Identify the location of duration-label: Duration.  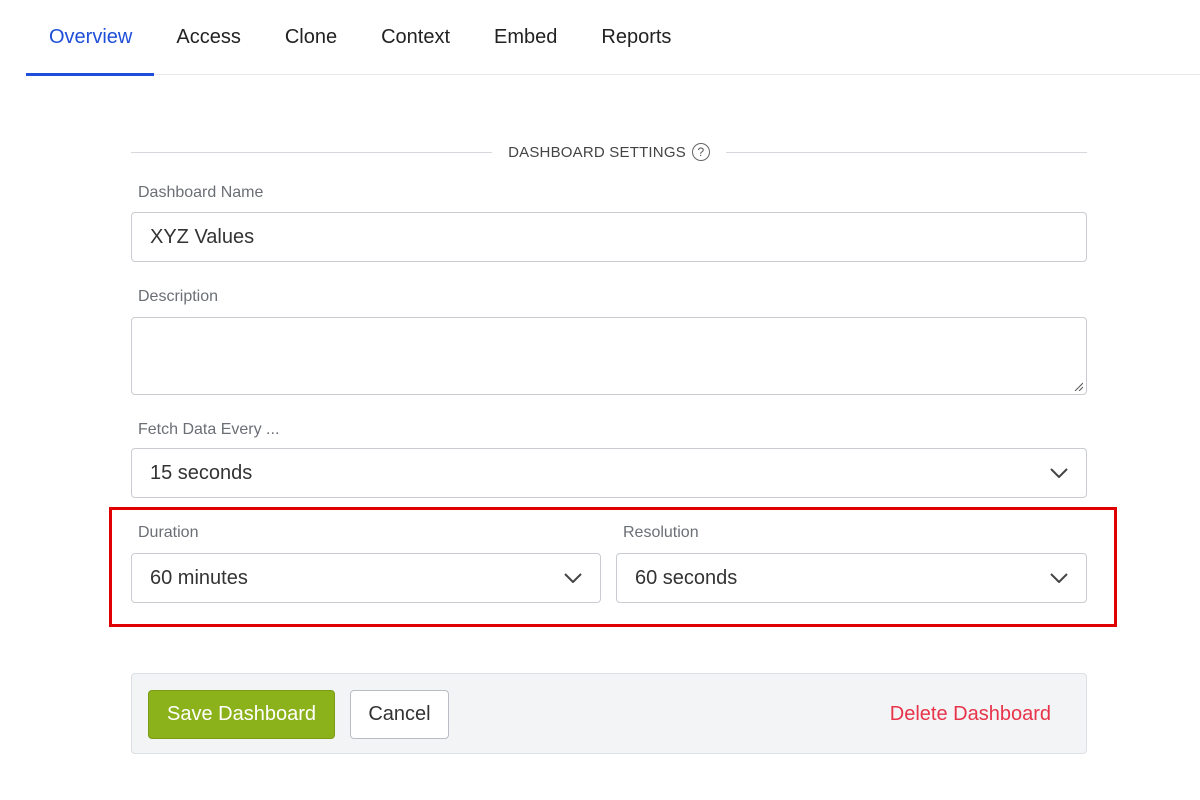
(168, 532).